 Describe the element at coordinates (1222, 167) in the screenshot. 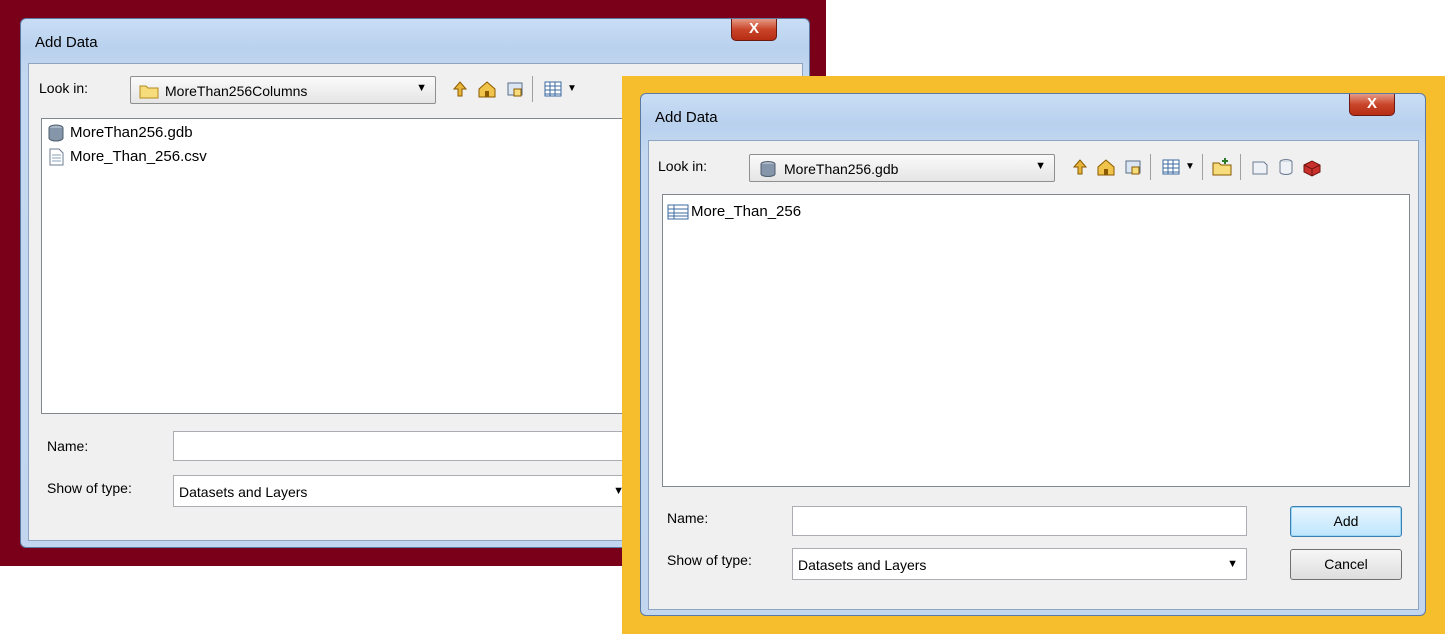

I see `new-folder-icon` at that location.